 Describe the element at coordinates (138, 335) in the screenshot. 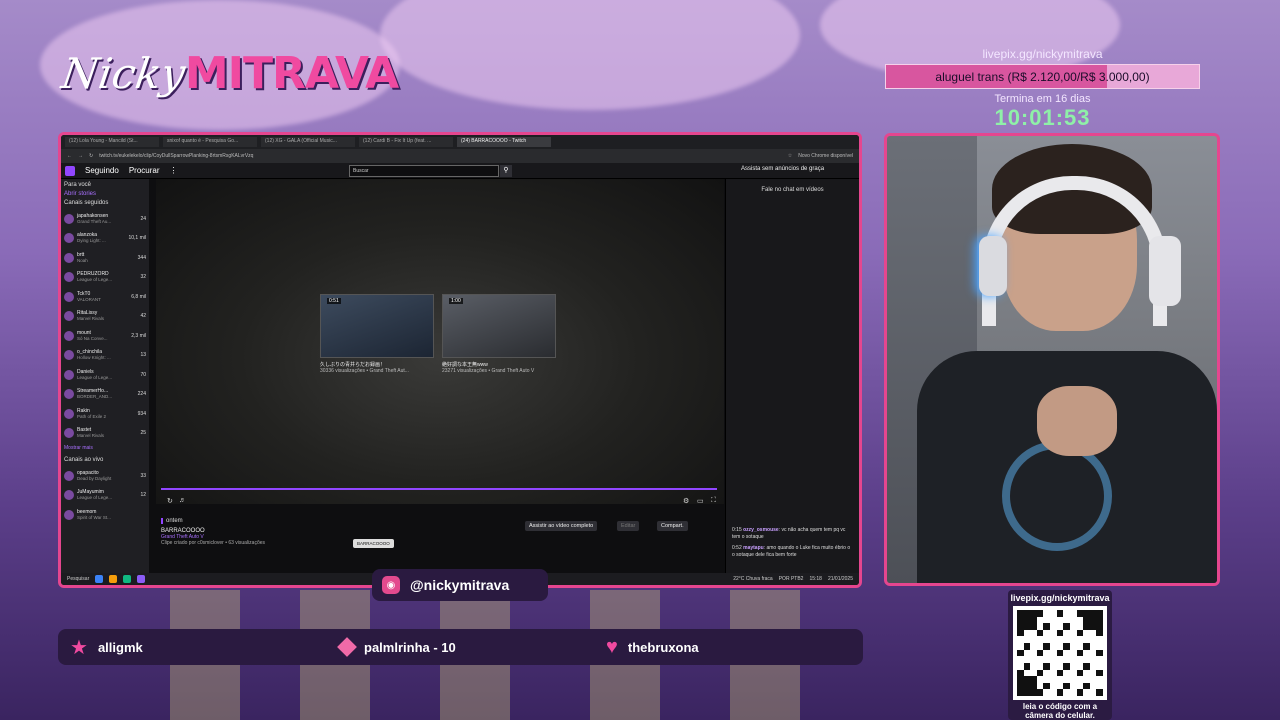

I see `viewer-count: 2,3 mil` at that location.